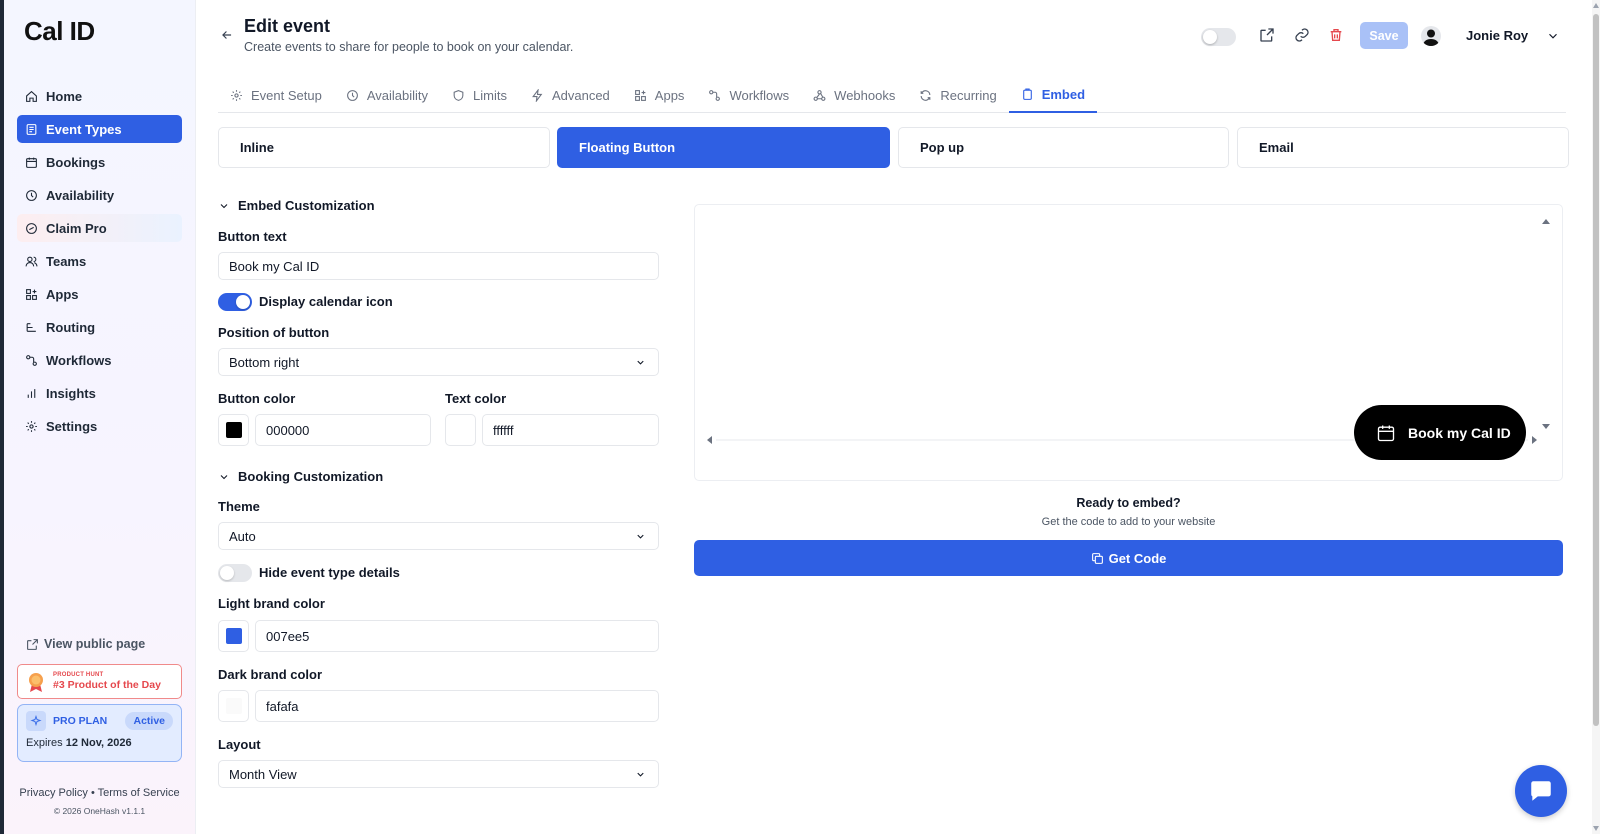 This screenshot has height=834, width=1600. What do you see at coordinates (99, 261) in the screenshot?
I see `sidebar-item-teams: Teams` at bounding box center [99, 261].